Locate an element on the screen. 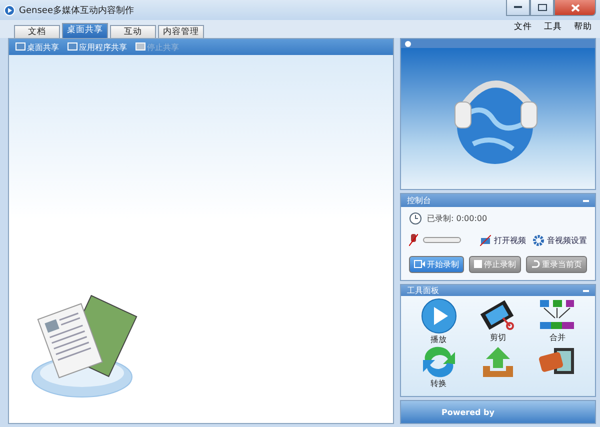  close-icon is located at coordinates (575, 8).